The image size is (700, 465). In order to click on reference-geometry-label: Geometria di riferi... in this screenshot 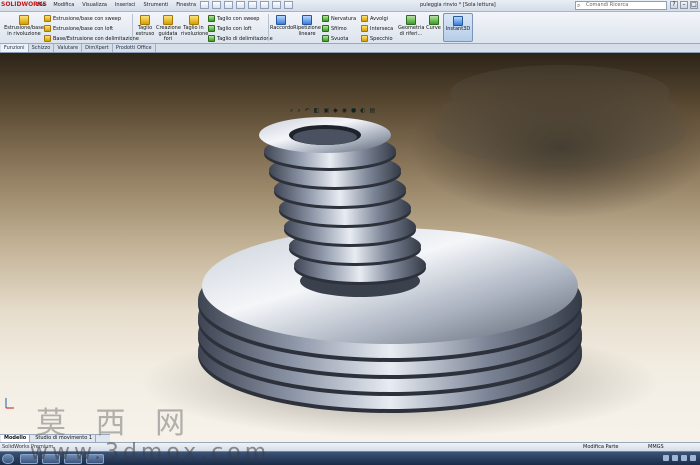, I will do `click(411, 31)`.